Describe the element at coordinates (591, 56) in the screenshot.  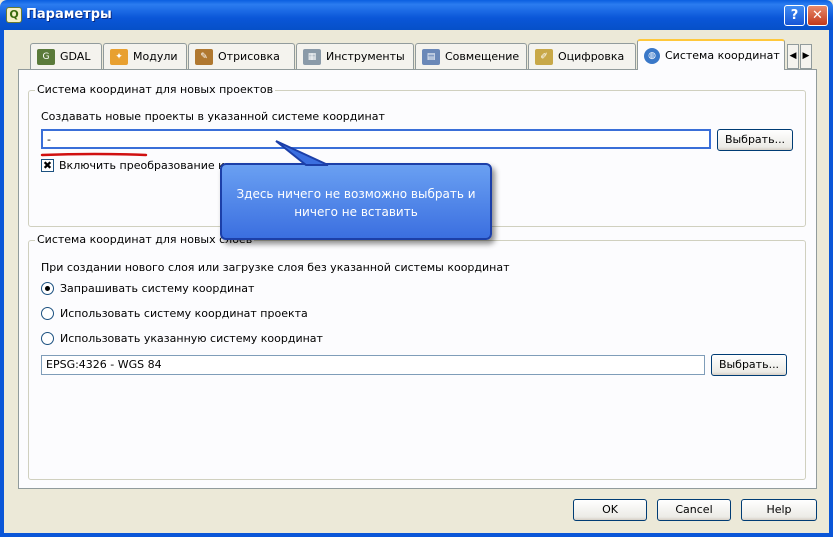
I see `tab-label: Оцифровка` at that location.